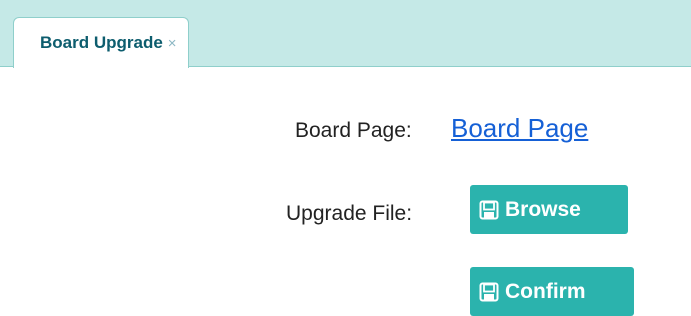  I want to click on board-page-label: Board Page:, so click(353, 130).